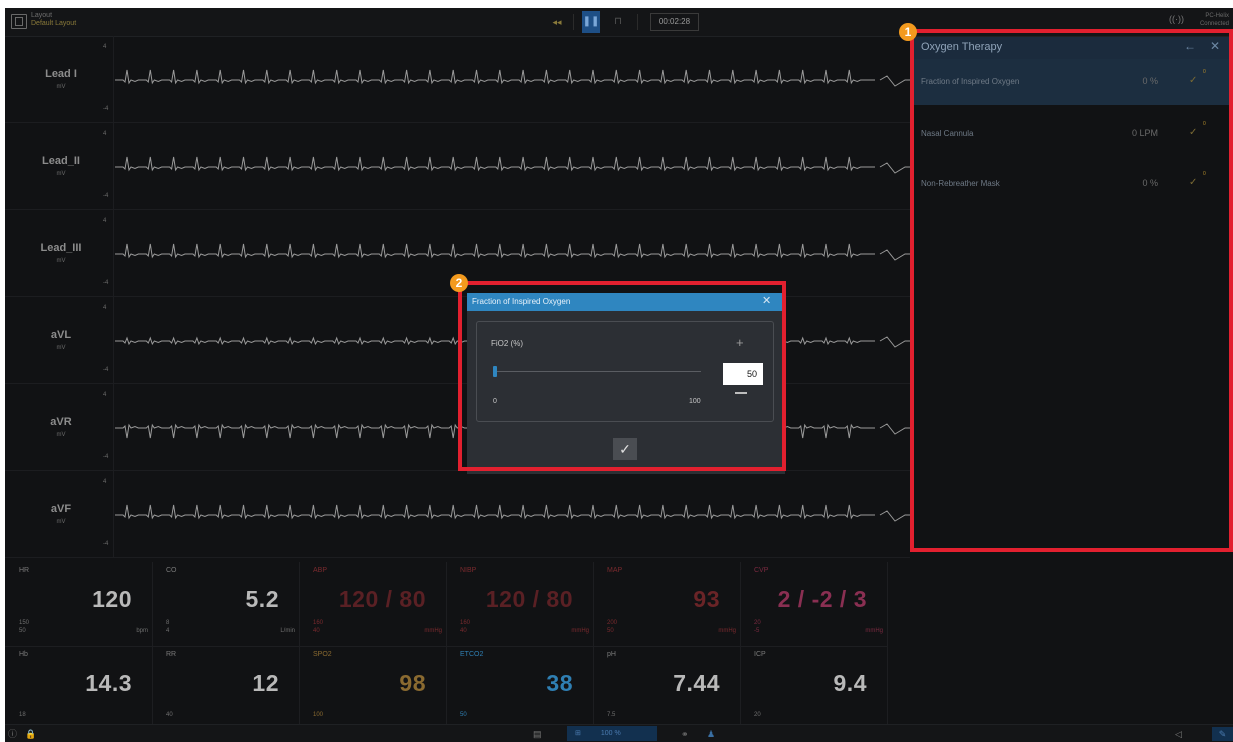  Describe the element at coordinates (226, 688) in the screenshot. I see `vital-tile: RR 12 40` at that location.